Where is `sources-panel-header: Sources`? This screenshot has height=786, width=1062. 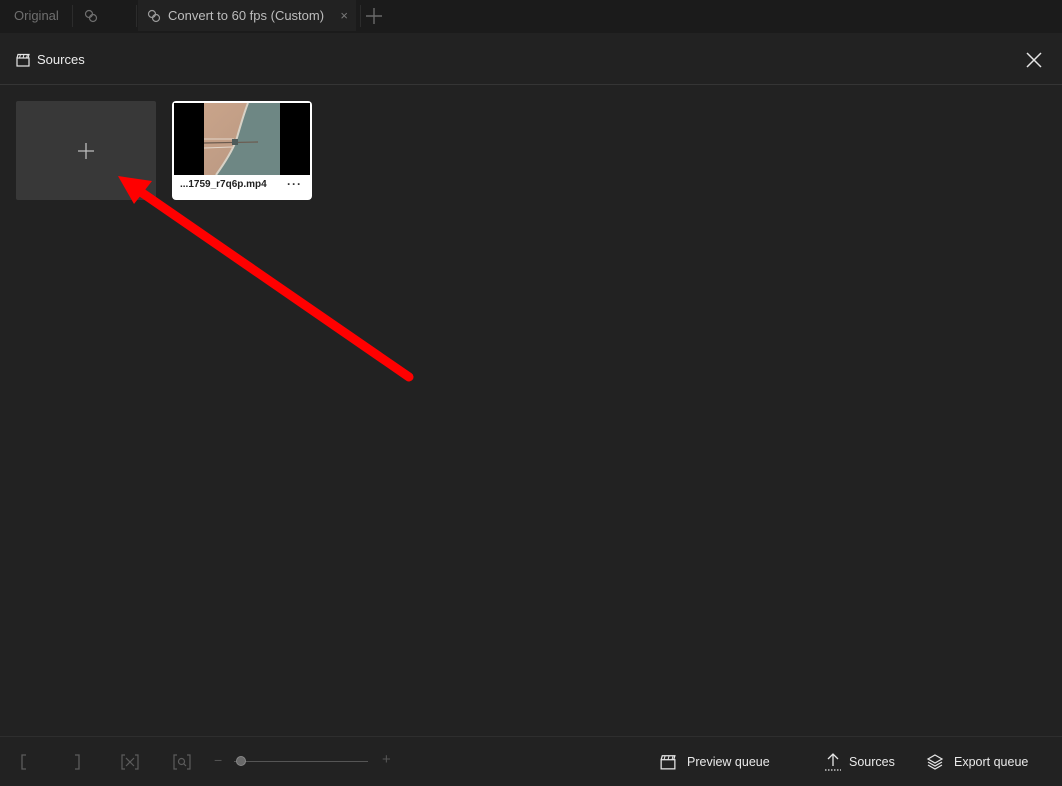
sources-panel-header: Sources is located at coordinates (531, 60).